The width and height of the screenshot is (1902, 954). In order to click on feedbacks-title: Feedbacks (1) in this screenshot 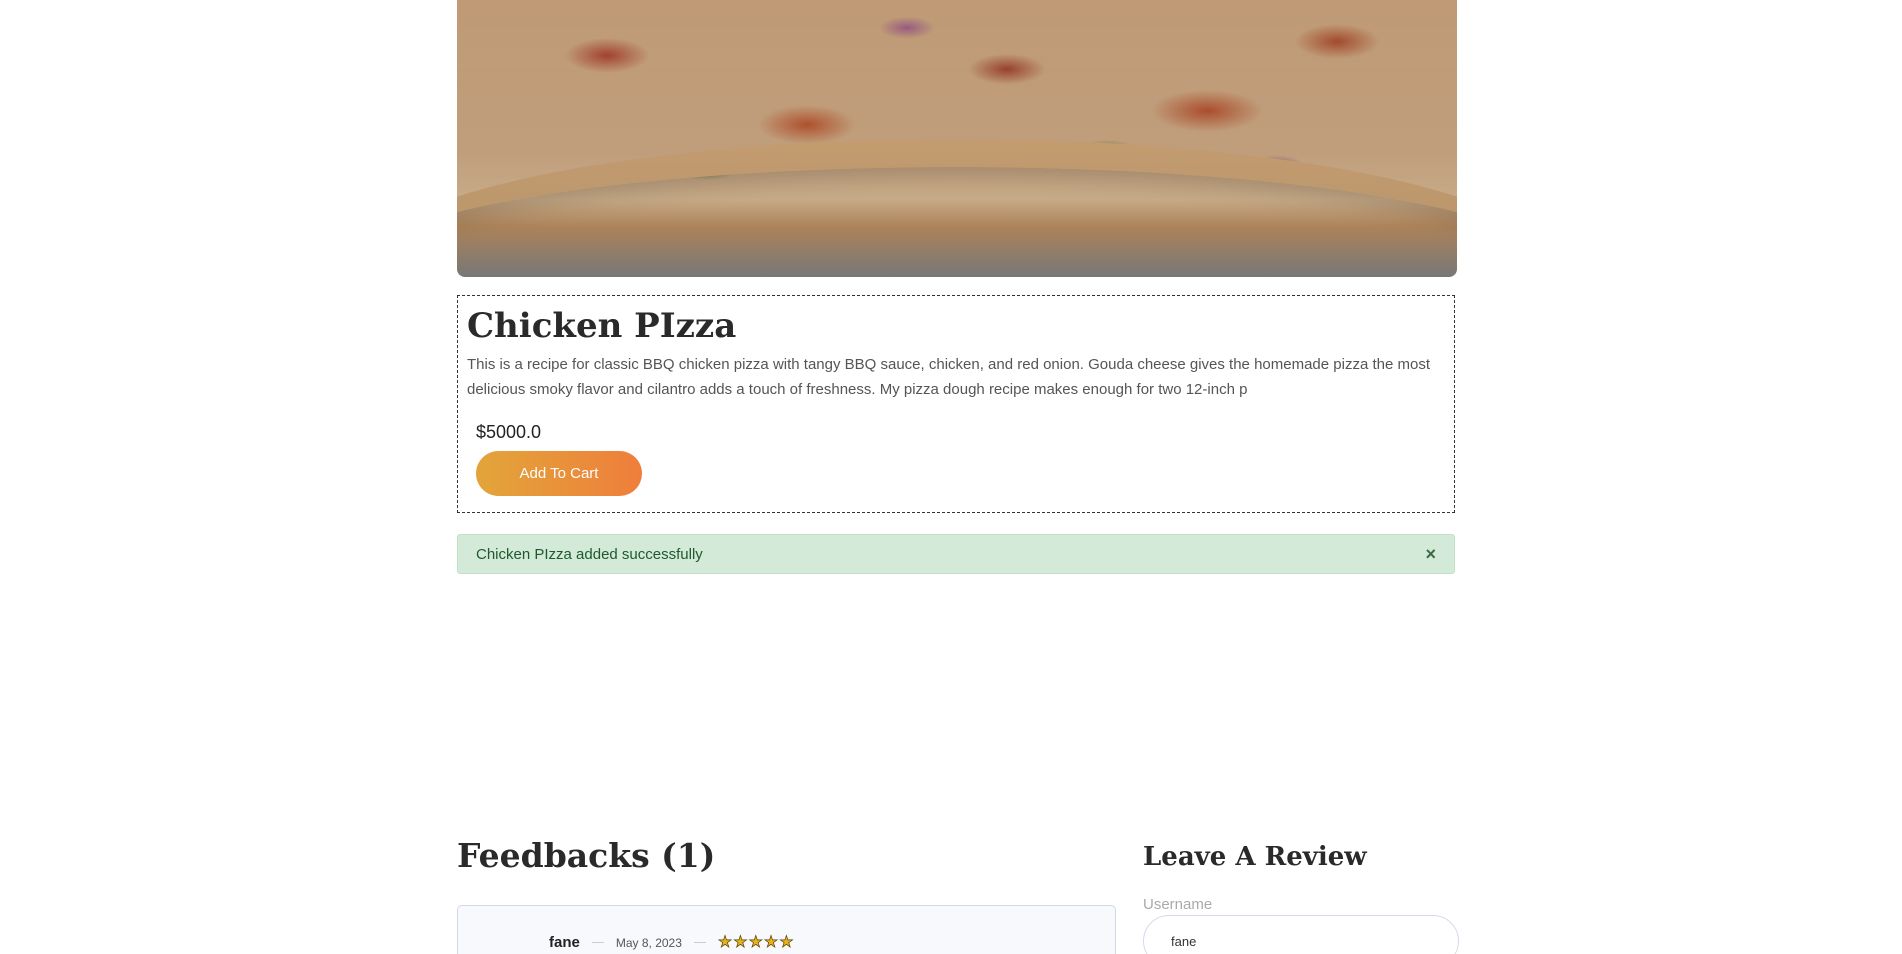, I will do `click(586, 855)`.